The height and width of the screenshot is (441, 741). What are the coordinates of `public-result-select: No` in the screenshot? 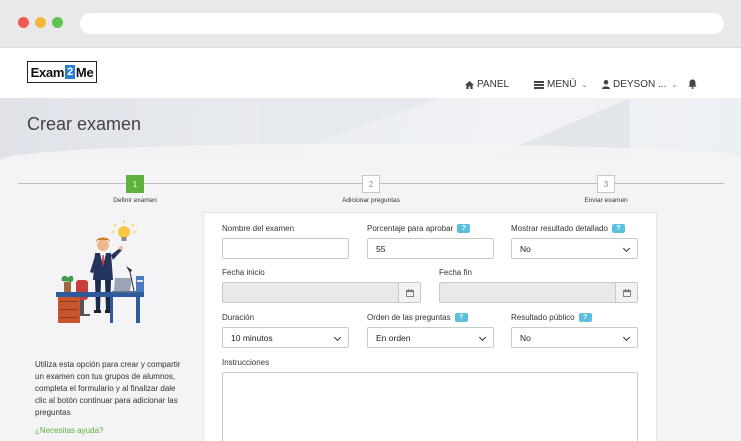 It's located at (574, 337).